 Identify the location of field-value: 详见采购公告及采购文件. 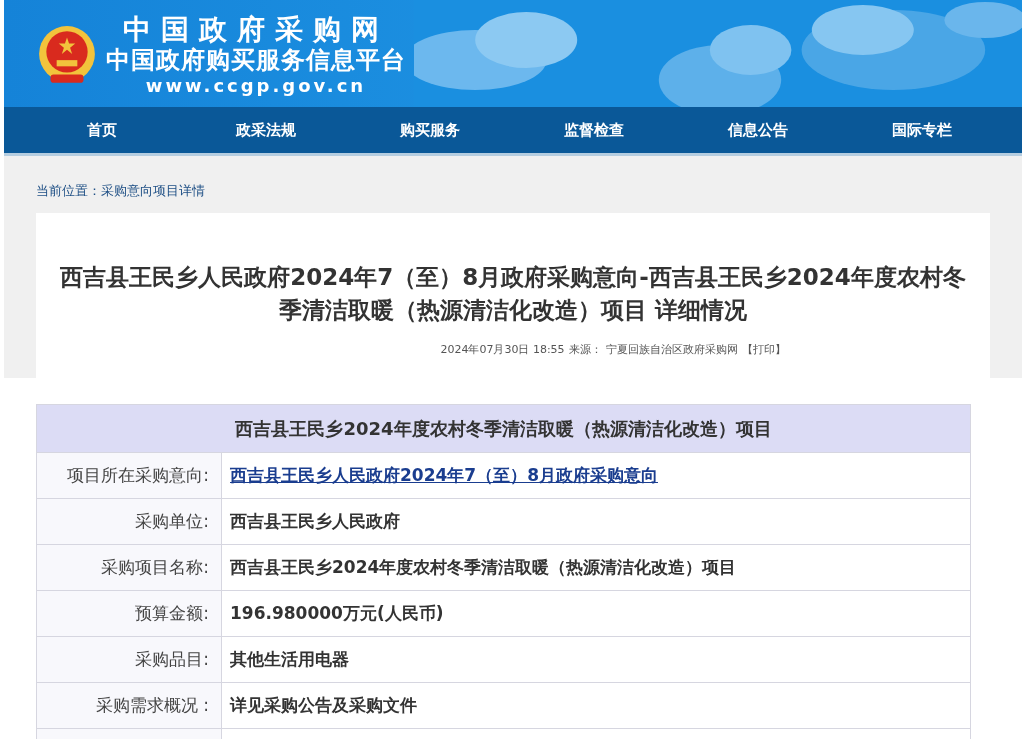
(596, 705).